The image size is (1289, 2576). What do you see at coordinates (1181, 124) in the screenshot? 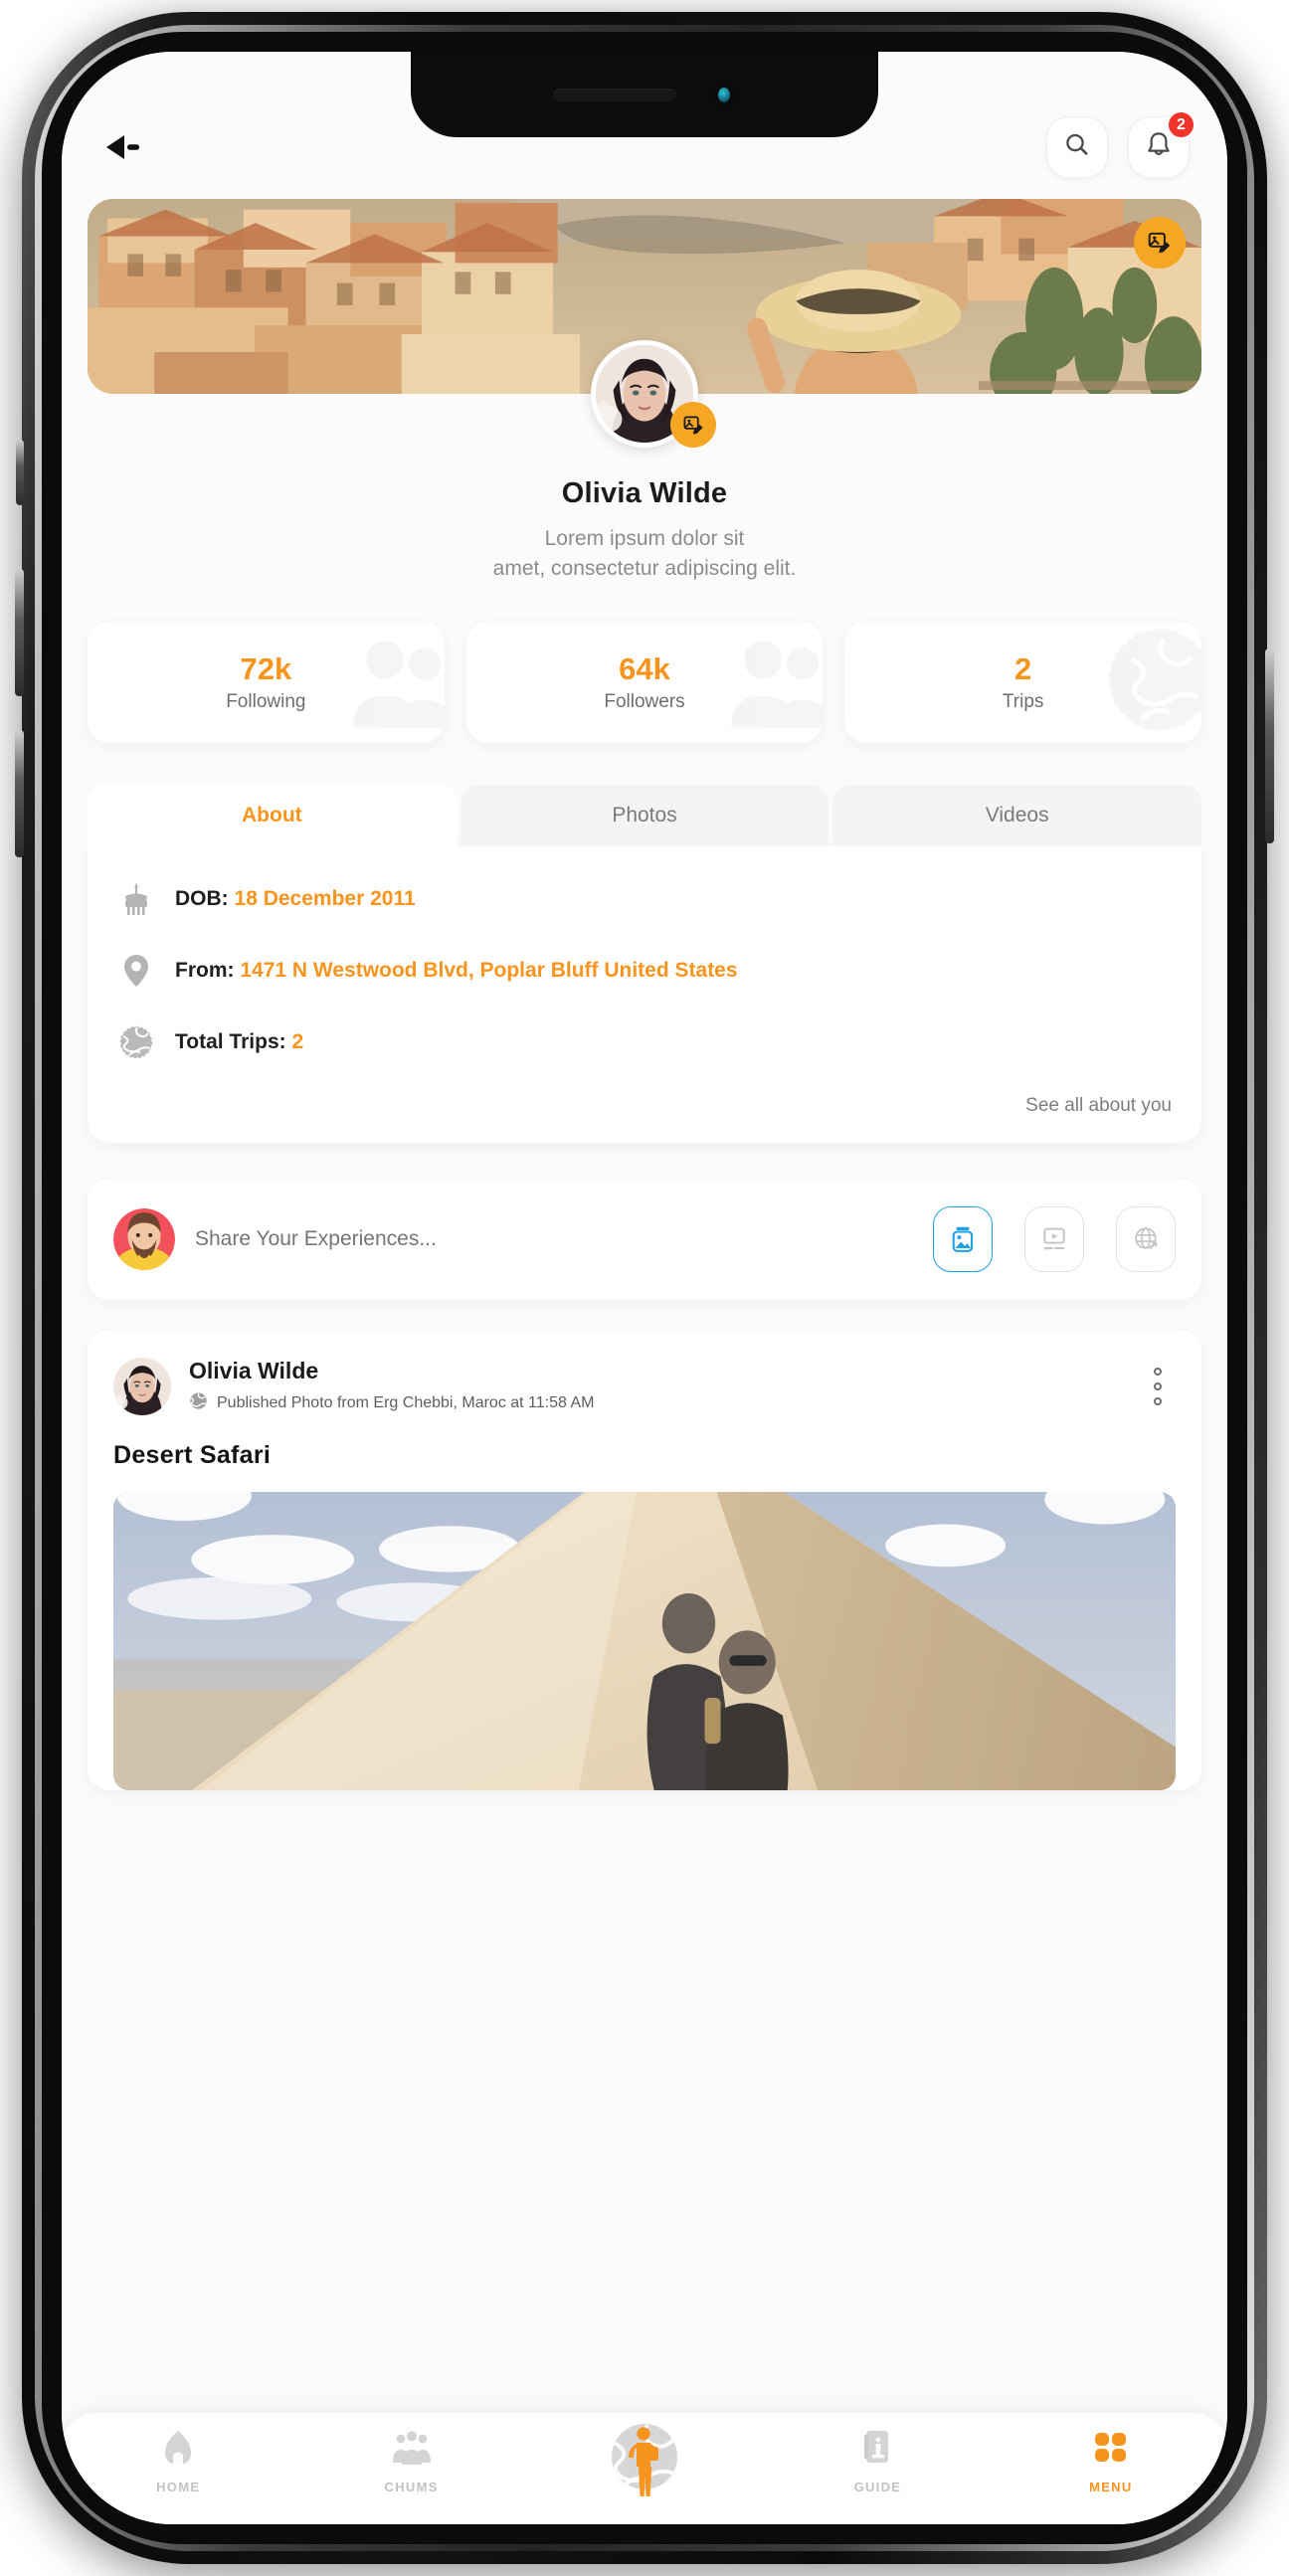
I see `notification-badge: 2` at bounding box center [1181, 124].